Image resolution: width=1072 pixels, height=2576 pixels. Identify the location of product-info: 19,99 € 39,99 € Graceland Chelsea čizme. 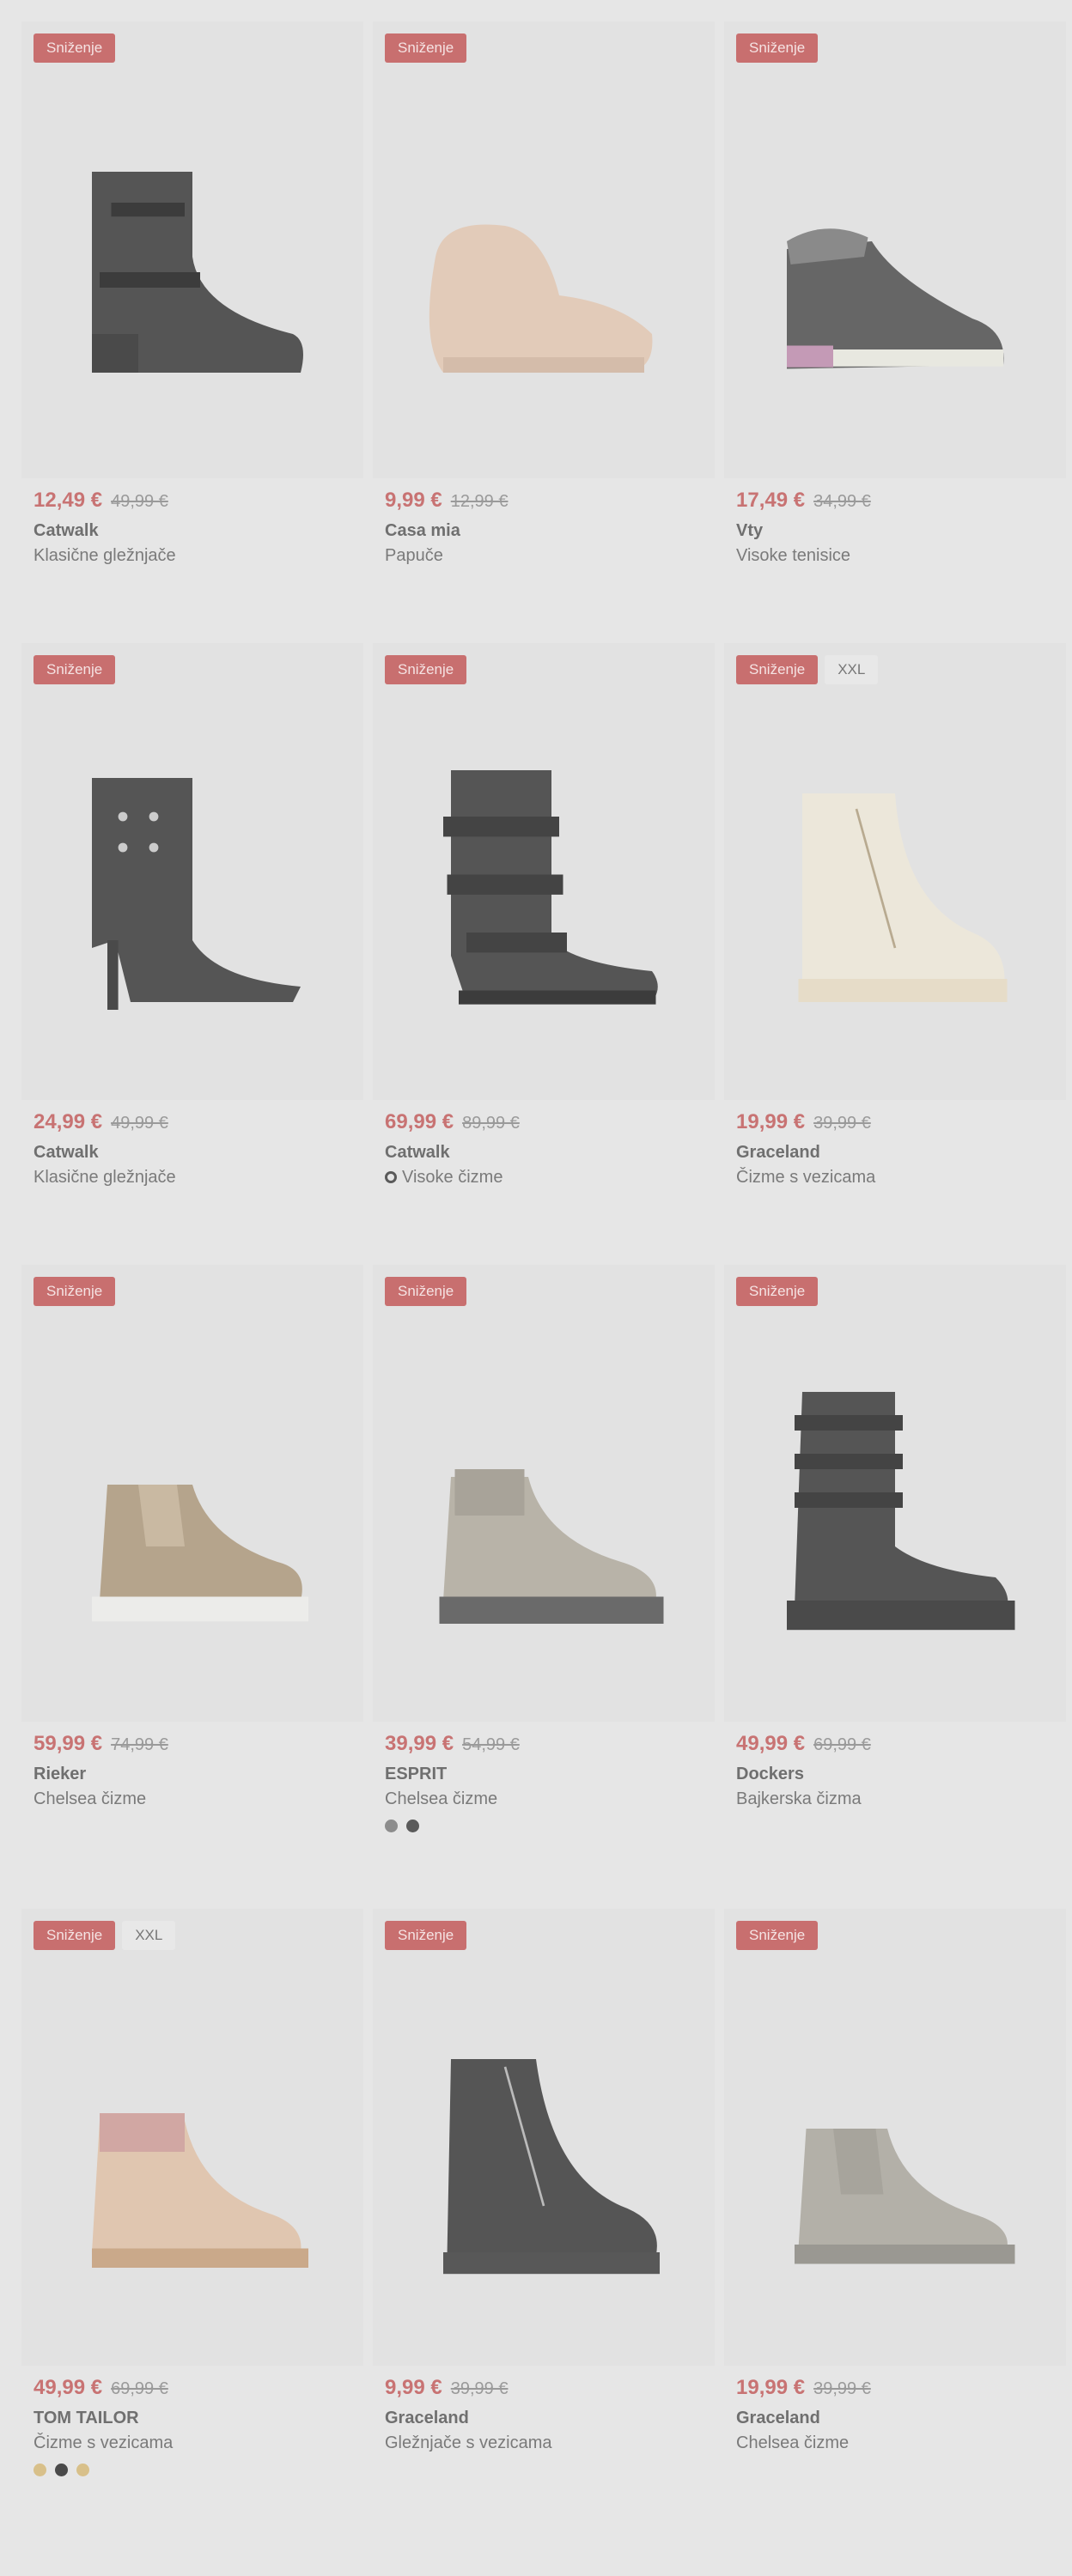
(895, 2411).